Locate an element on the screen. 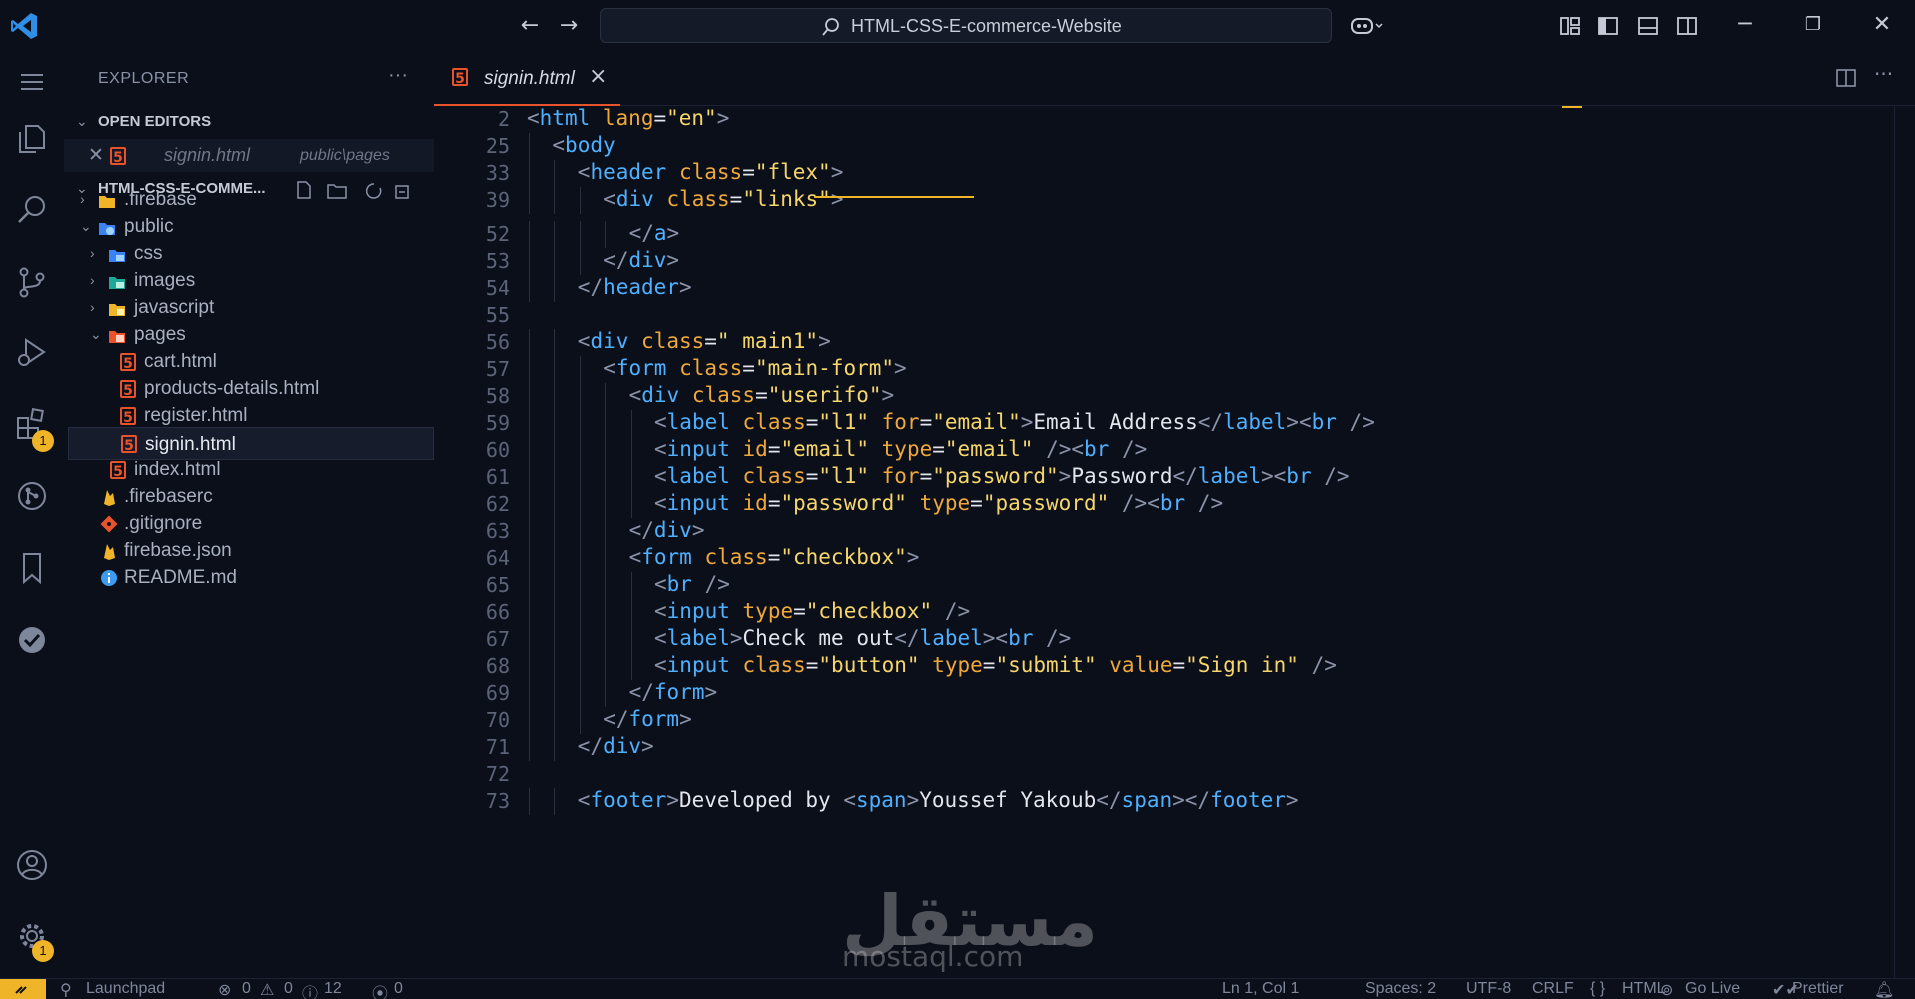  code-token: div is located at coordinates (672, 530).